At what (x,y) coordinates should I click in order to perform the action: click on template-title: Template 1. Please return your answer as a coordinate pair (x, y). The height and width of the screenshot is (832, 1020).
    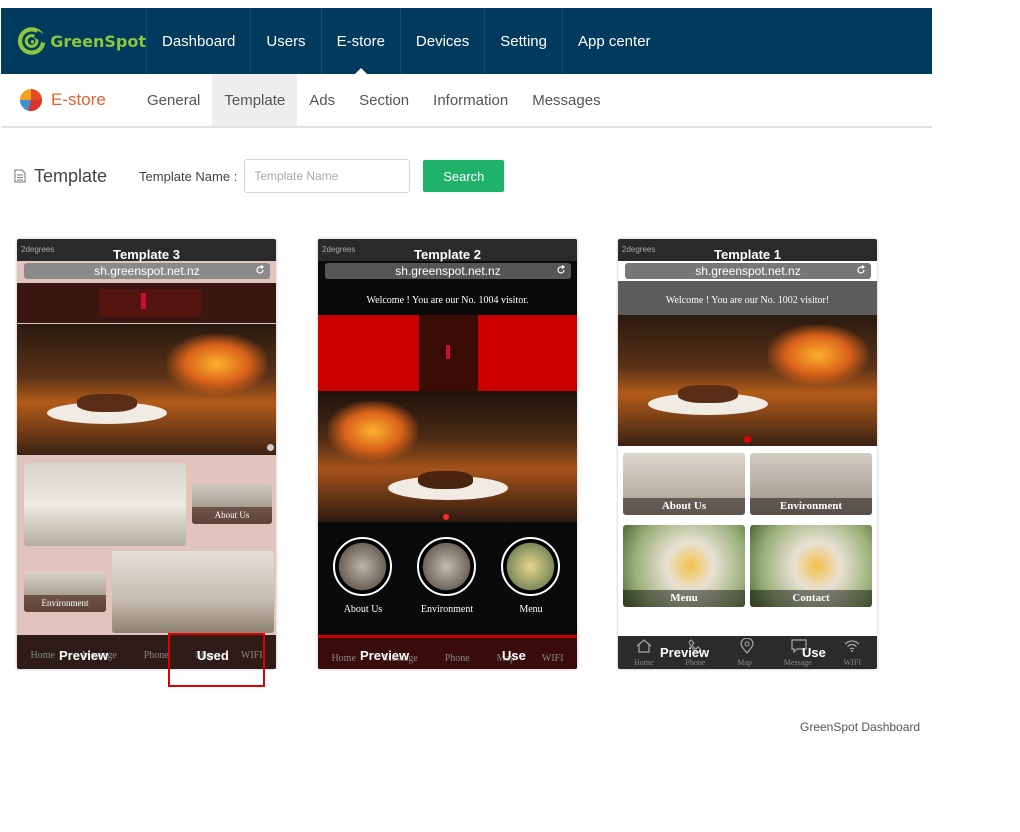
    Looking at the image, I should click on (747, 254).